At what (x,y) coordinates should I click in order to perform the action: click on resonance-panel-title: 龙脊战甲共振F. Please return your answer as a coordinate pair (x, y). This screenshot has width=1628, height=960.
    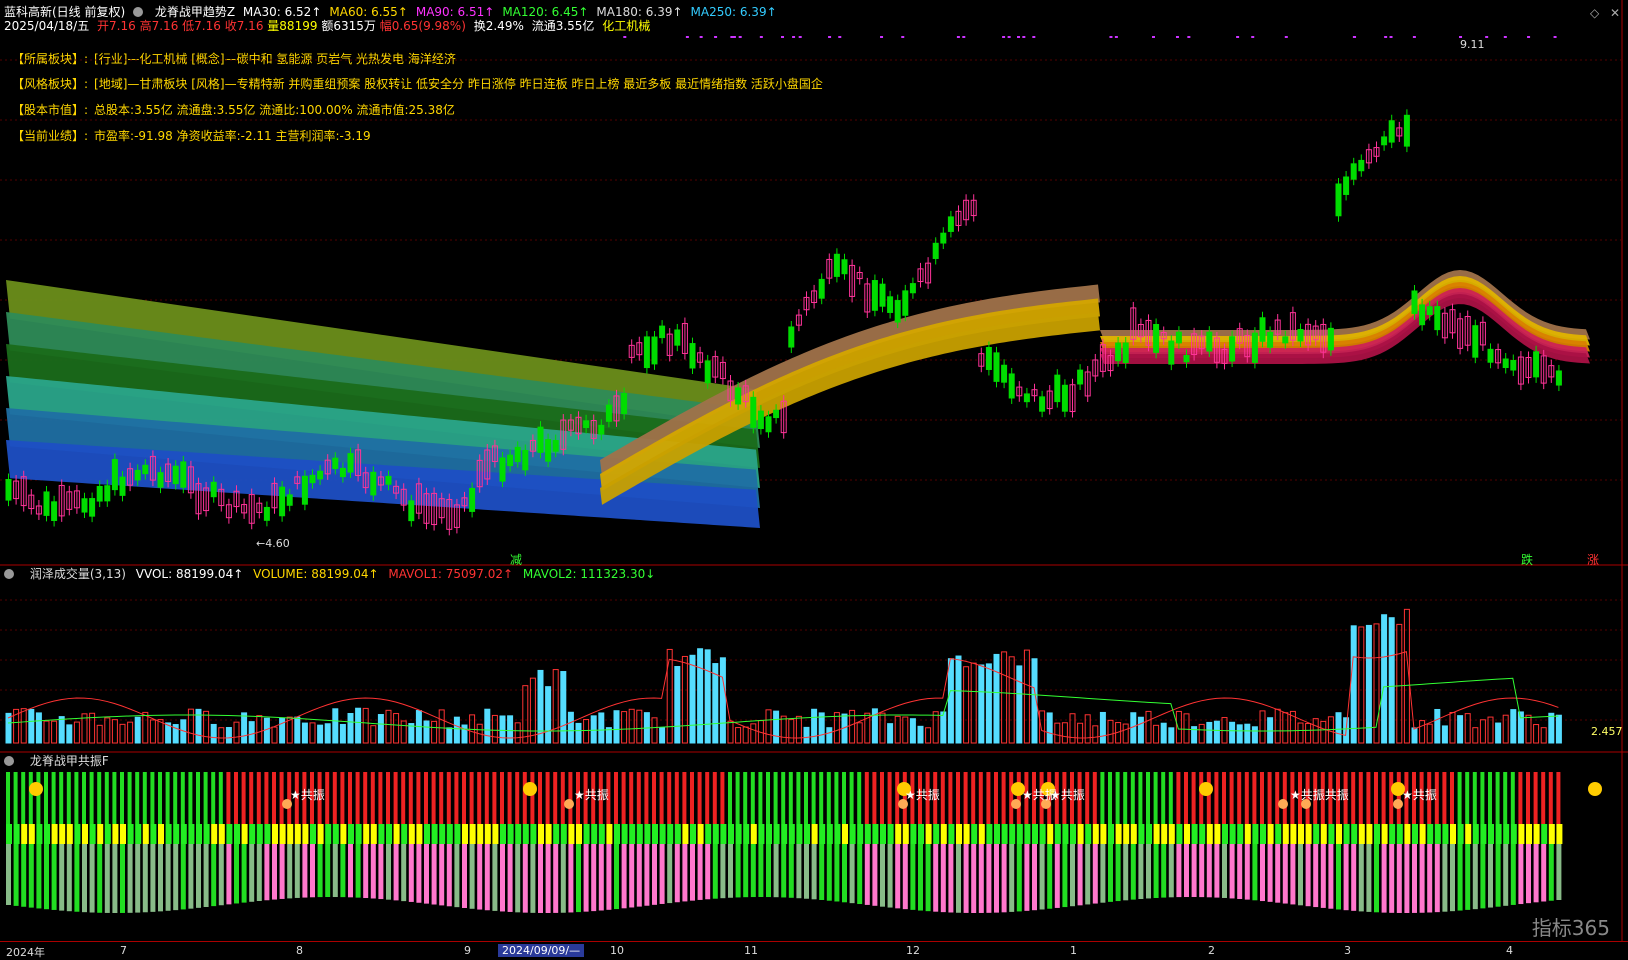
    Looking at the image, I should click on (69, 761).